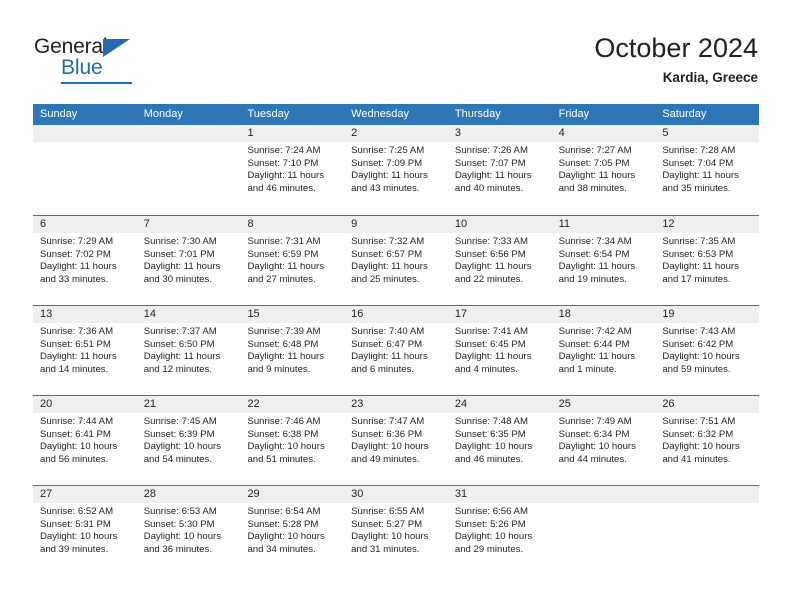  What do you see at coordinates (179, 524) in the screenshot?
I see `sunset-text: Sunset: 5:30 PM` at bounding box center [179, 524].